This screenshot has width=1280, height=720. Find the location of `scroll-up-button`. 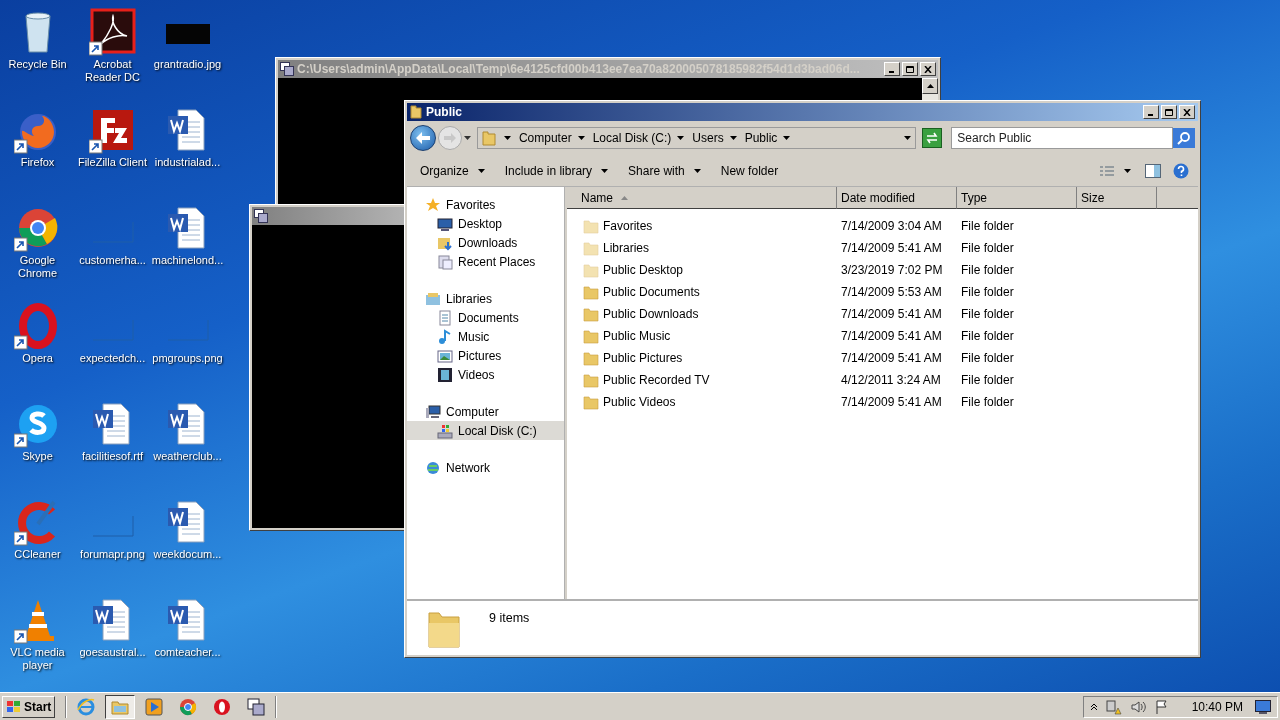

scroll-up-button is located at coordinates (930, 86).